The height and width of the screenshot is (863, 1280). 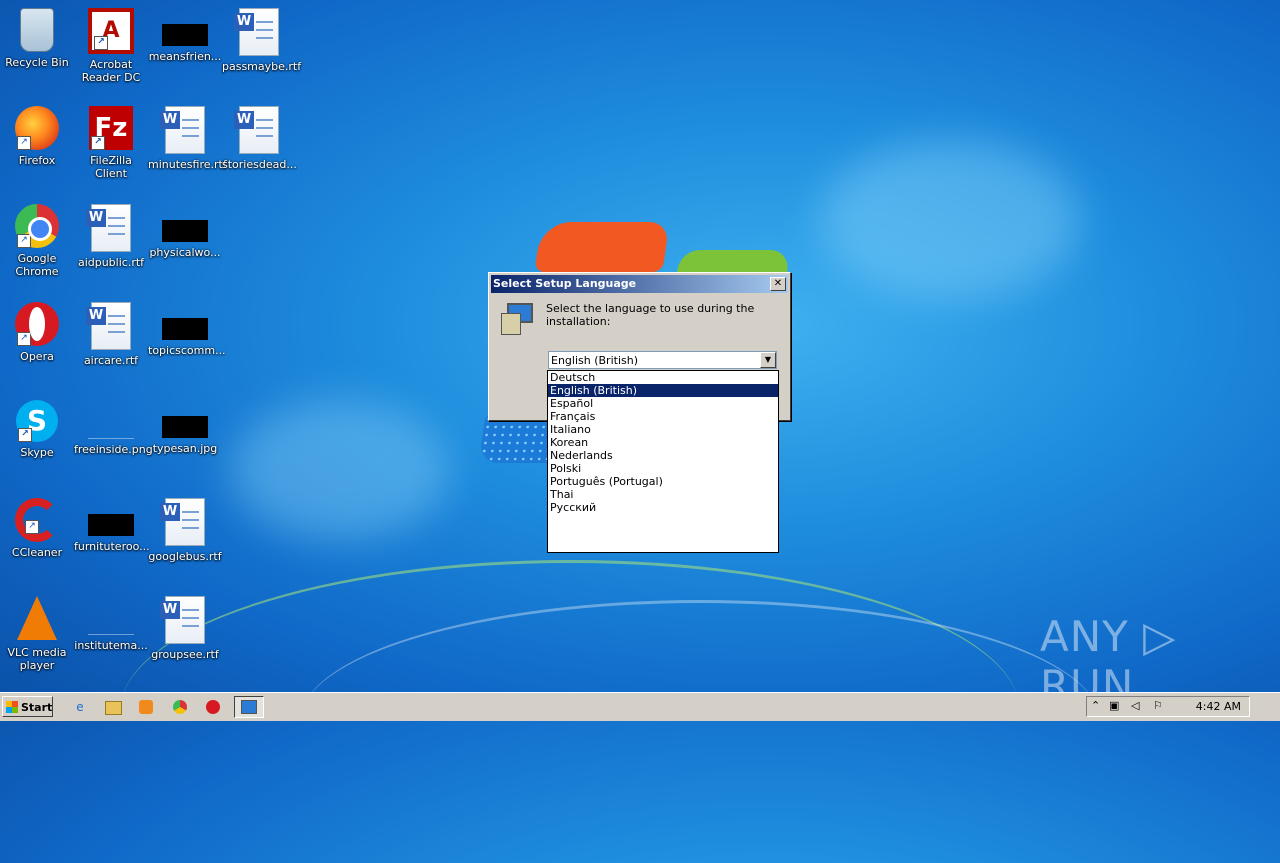 I want to click on acrobat-icon: A ↗, so click(x=111, y=31).